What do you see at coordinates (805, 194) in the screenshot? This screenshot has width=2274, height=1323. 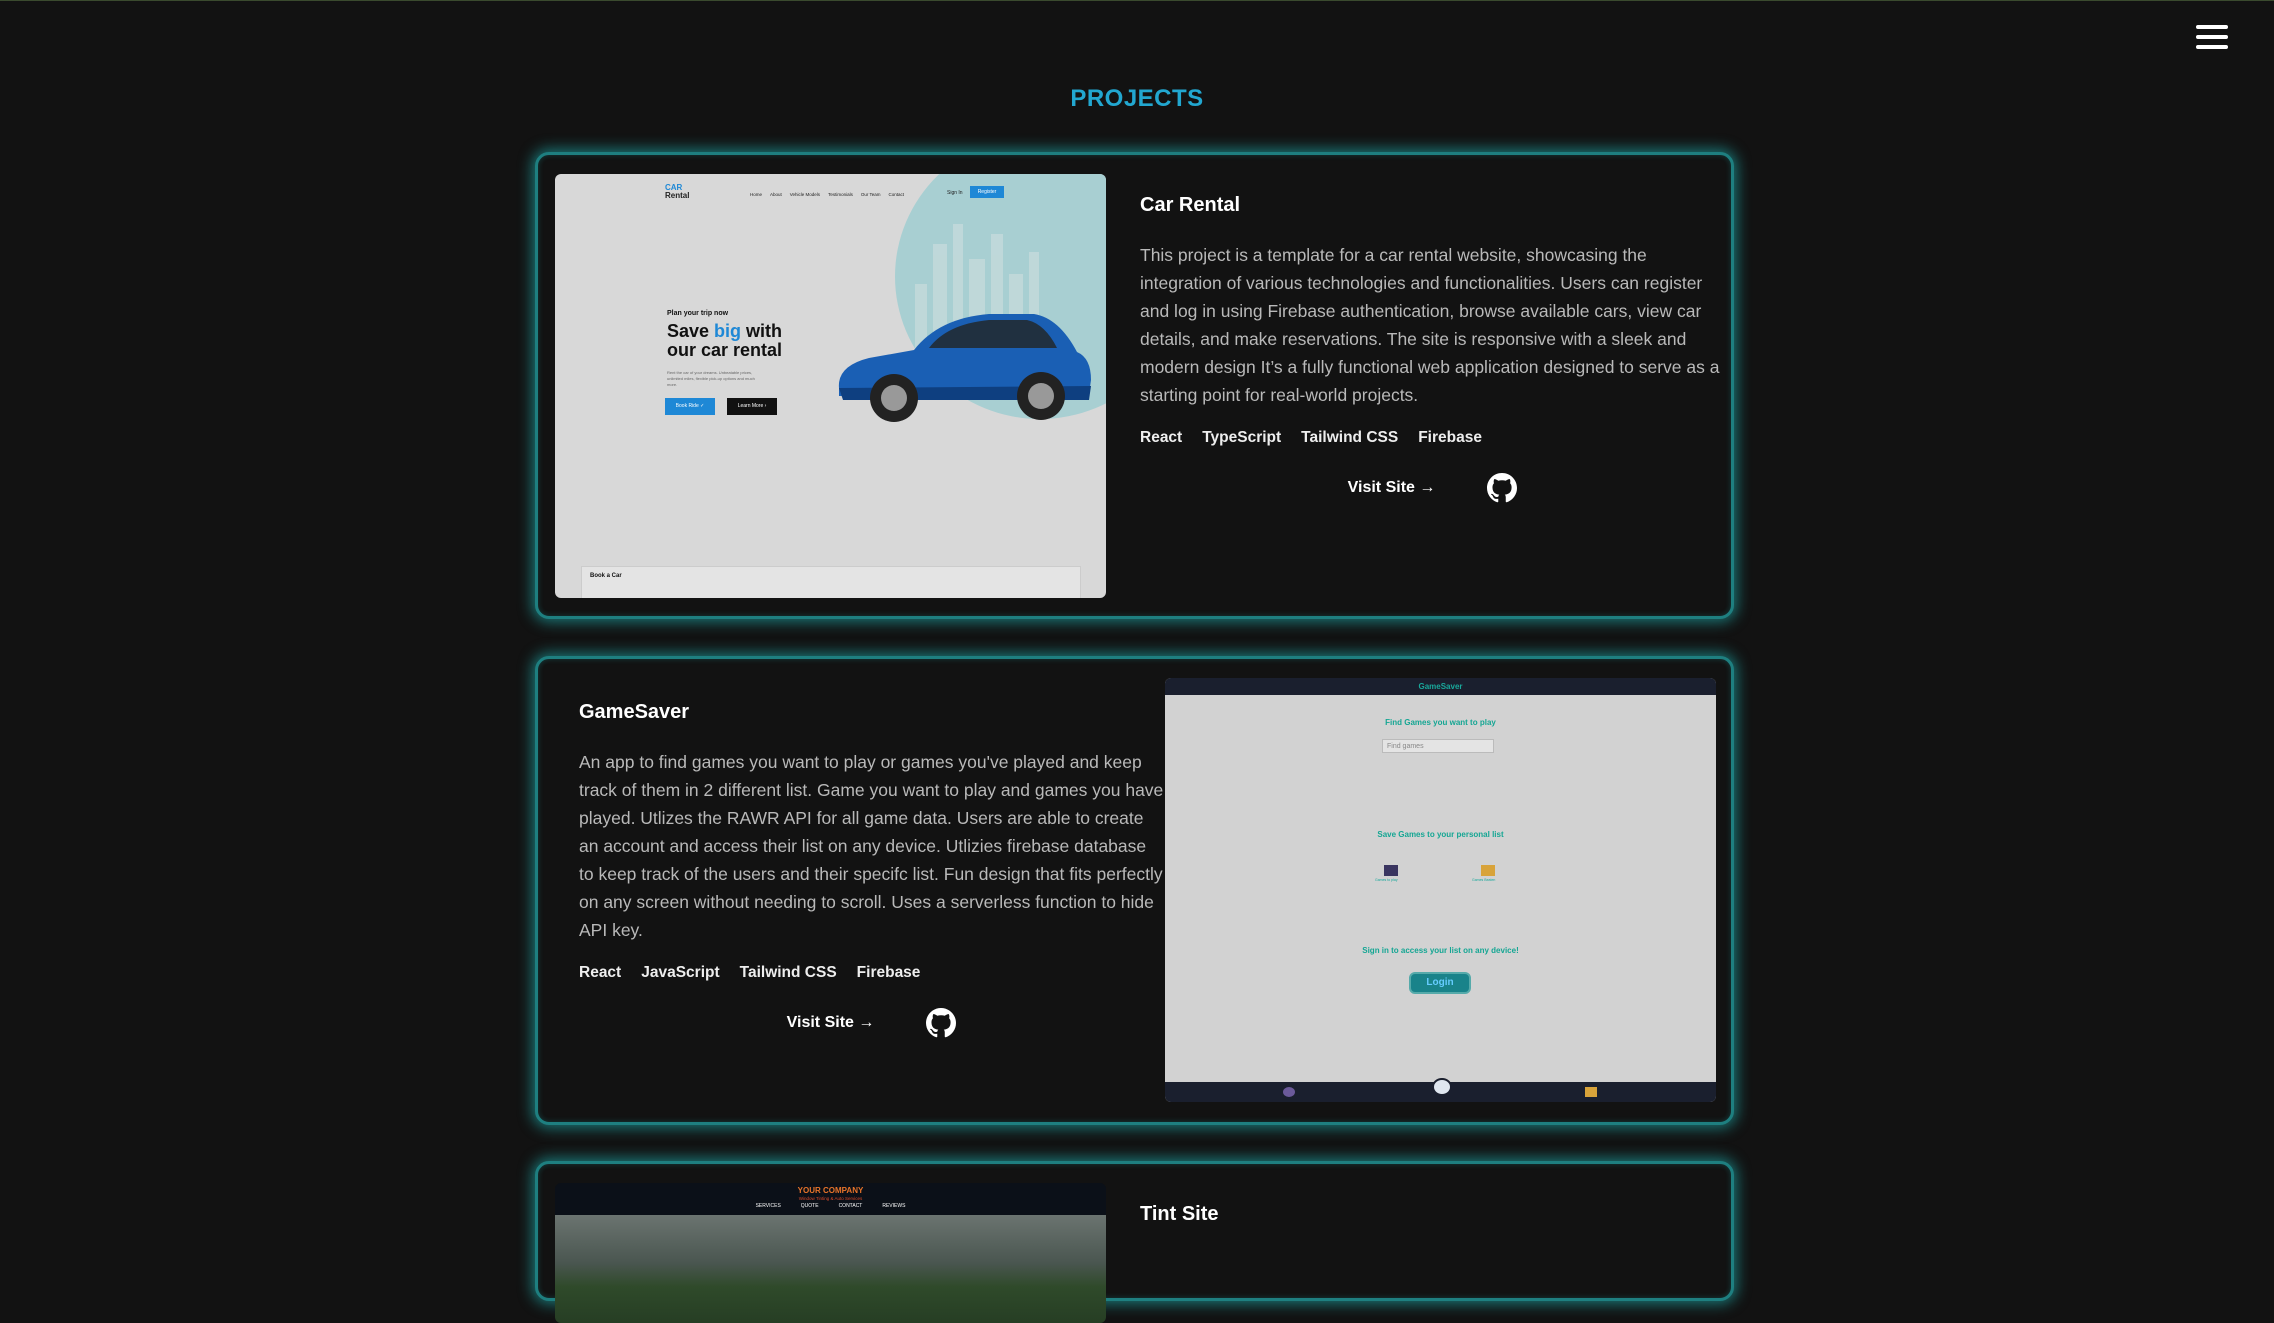 I see `car-nav-link: Vehicle Models` at bounding box center [805, 194].